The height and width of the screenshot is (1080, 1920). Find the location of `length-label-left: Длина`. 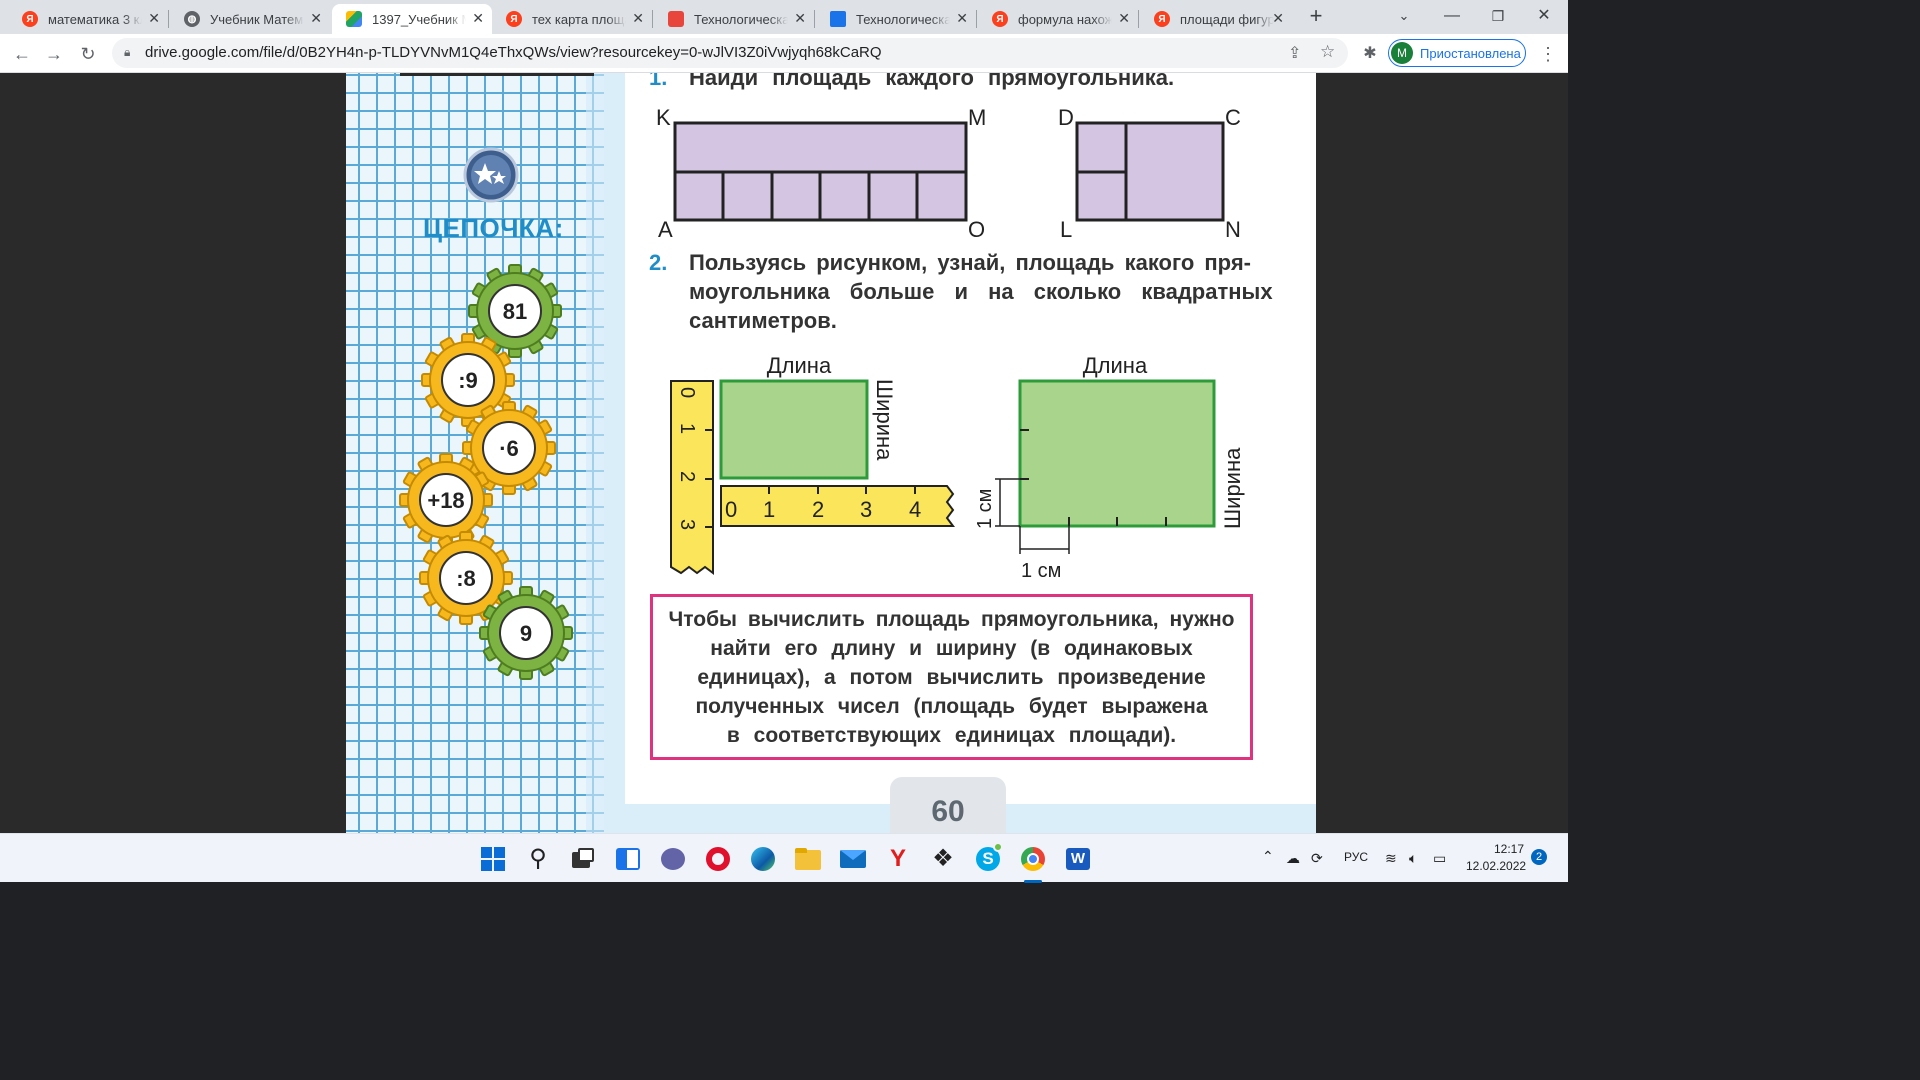

length-label-left: Длина is located at coordinates (799, 365).